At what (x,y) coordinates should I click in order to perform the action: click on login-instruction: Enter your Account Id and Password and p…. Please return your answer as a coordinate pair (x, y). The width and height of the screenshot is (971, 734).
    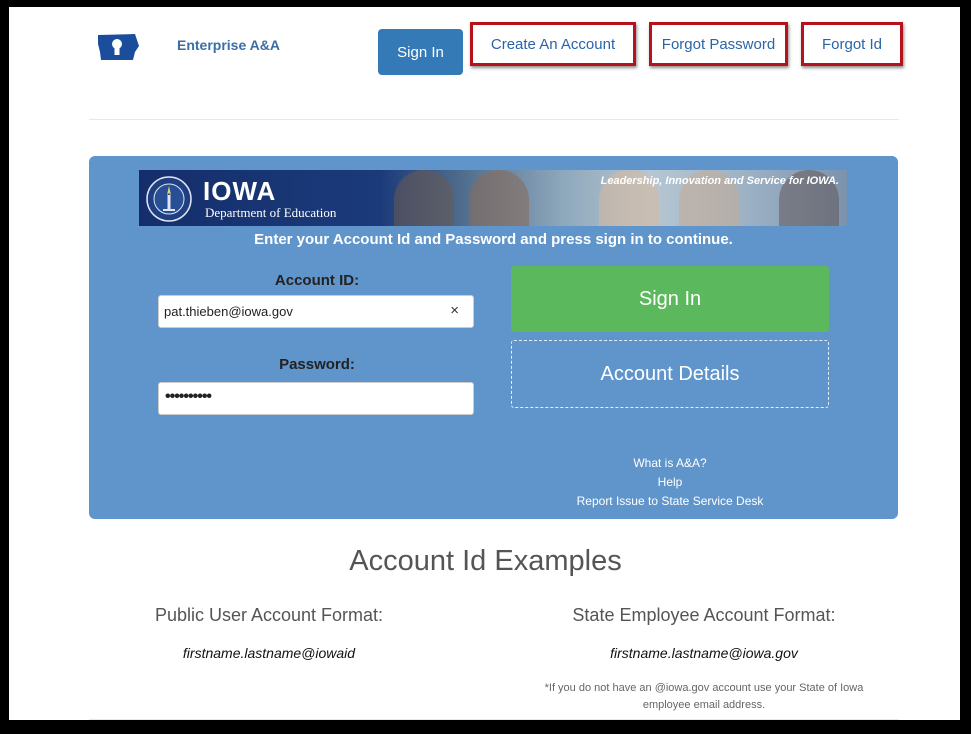
    Looking at the image, I should click on (493, 239).